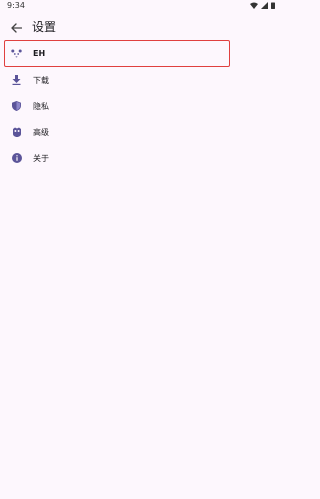 The height and width of the screenshot is (499, 320). Describe the element at coordinates (39, 53) in the screenshot. I see `menu-item-label: EH` at that location.